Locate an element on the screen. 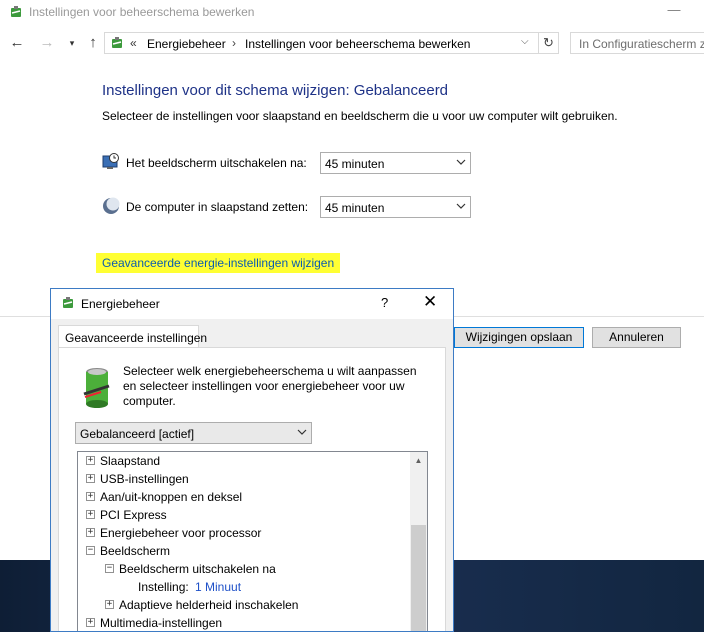 Image resolution: width=704 pixels, height=632 pixels. breadcrumb-current: Instellingen voor beheerschema bewerken is located at coordinates (357, 44).